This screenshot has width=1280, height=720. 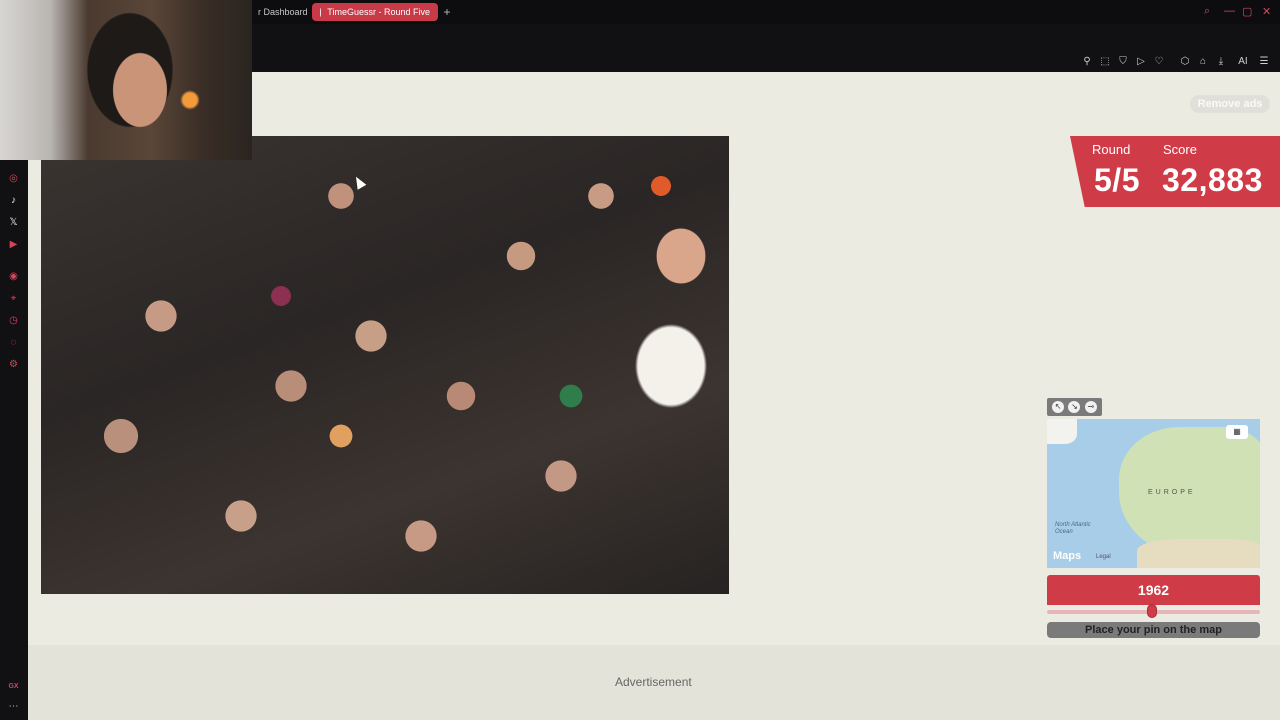 I want to click on pin-map-icon: ⊸, so click(x=1090, y=407).